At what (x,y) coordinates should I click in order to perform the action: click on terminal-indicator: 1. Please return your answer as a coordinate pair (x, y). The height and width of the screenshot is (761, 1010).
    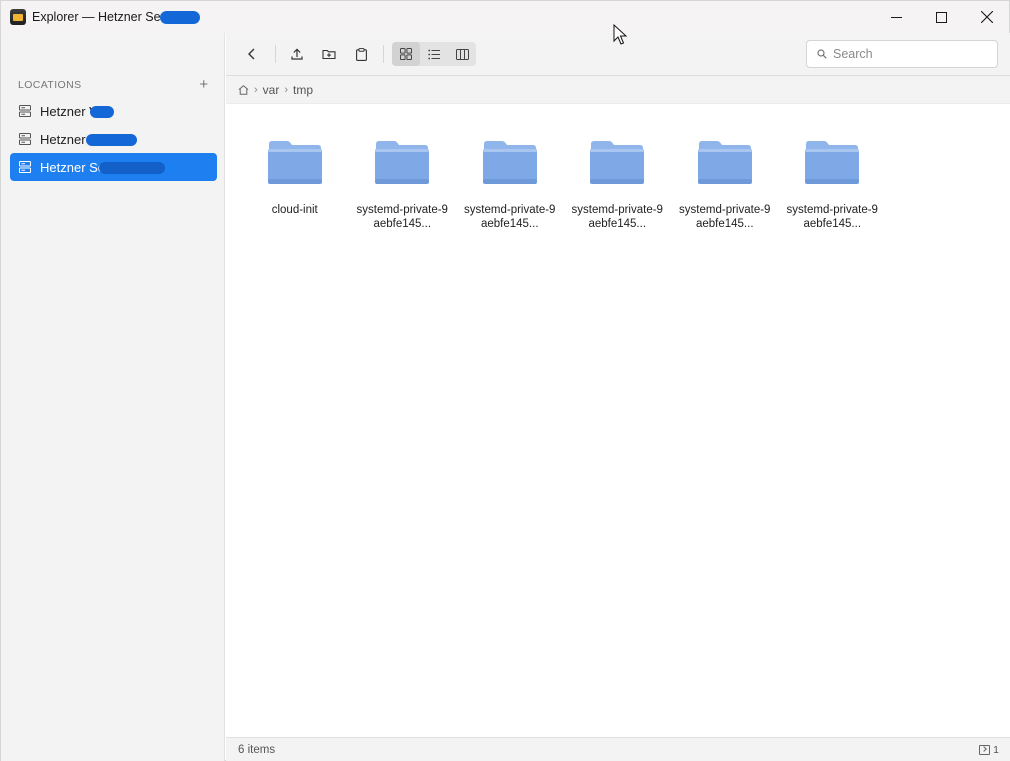
    Looking at the image, I should click on (989, 750).